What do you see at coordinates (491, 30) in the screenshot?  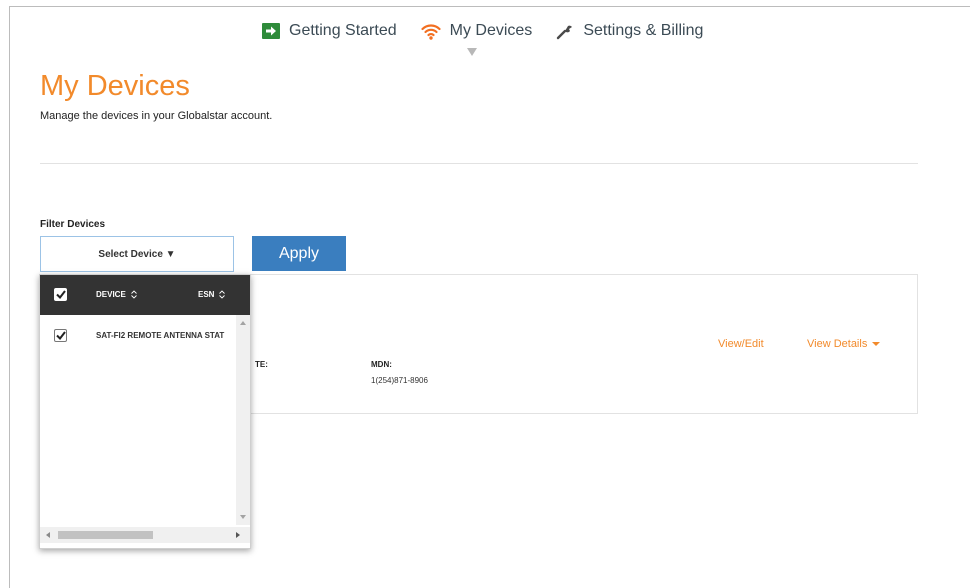 I see `nav-item-label: My Devices` at bounding box center [491, 30].